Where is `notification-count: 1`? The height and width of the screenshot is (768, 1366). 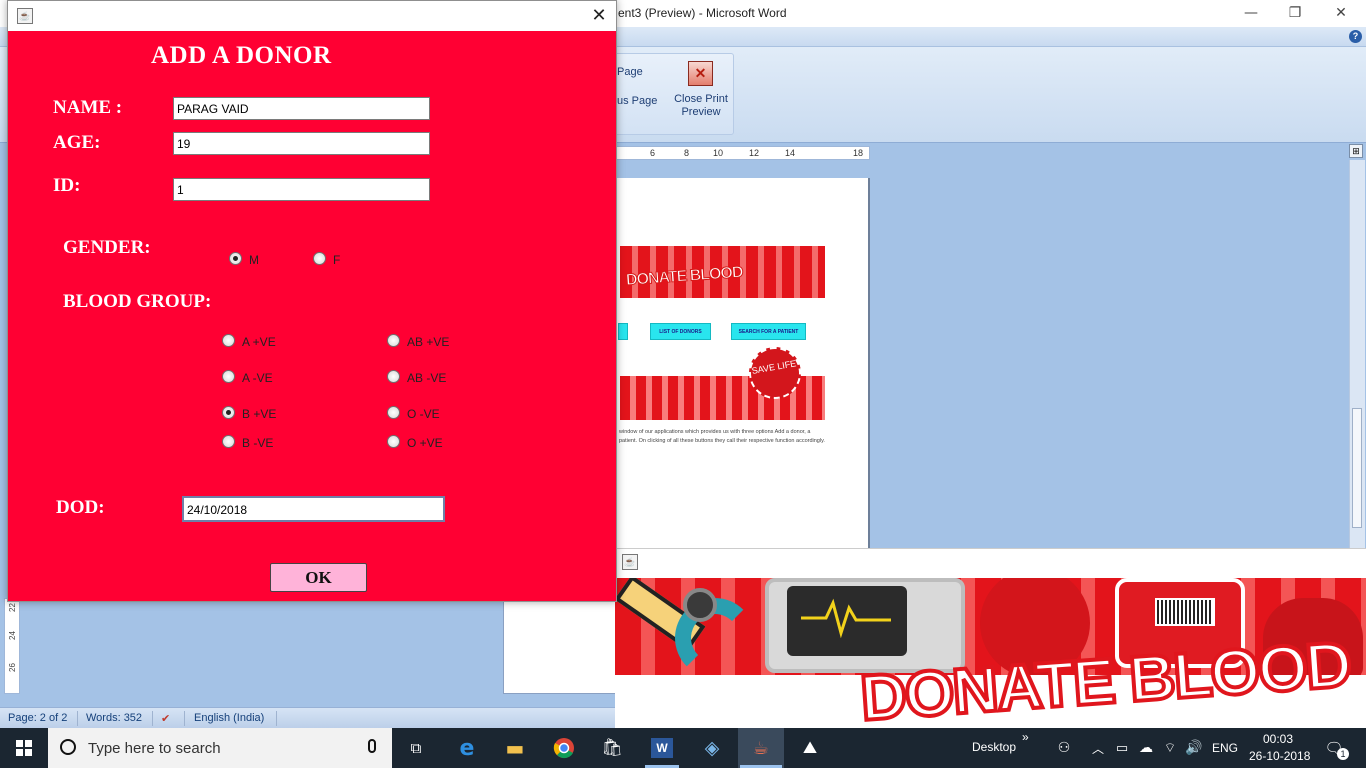
notification-count: 1 is located at coordinates (1343, 754).